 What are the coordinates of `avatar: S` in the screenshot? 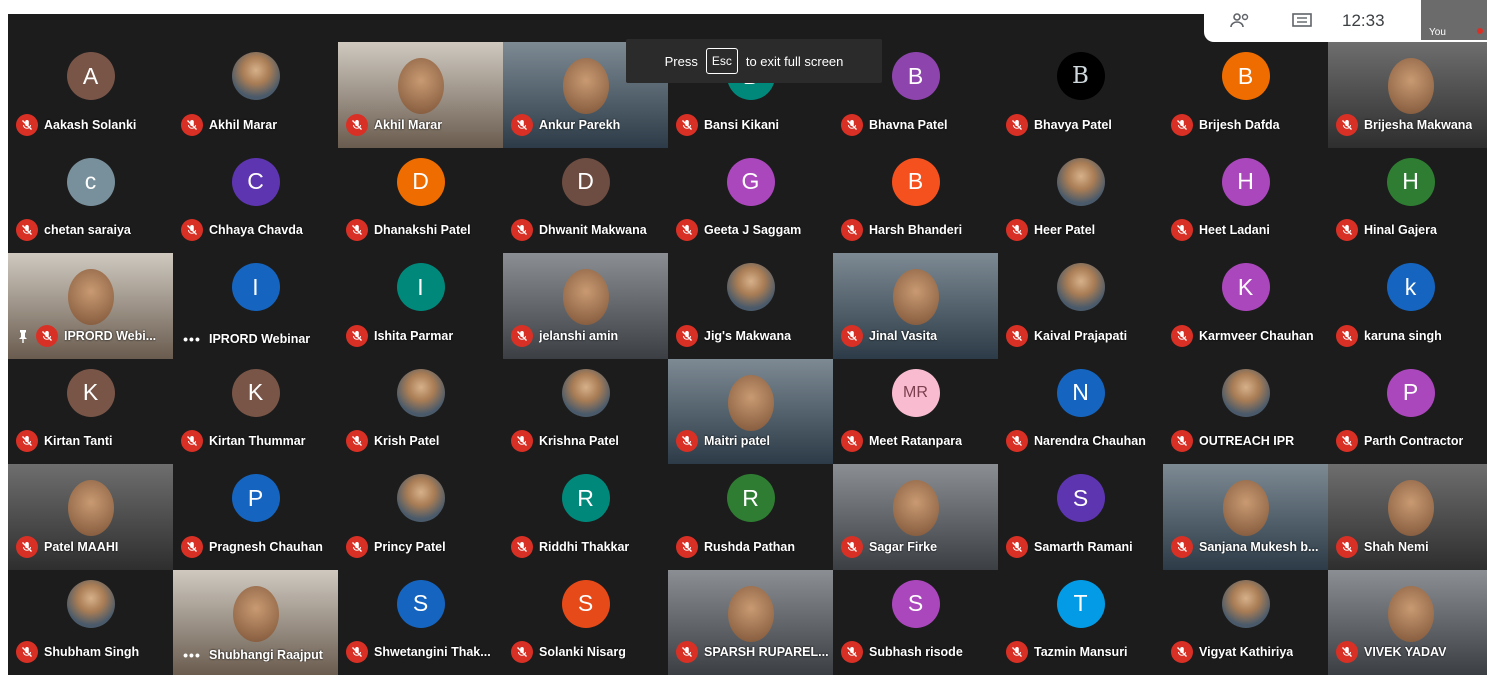 It's located at (420, 603).